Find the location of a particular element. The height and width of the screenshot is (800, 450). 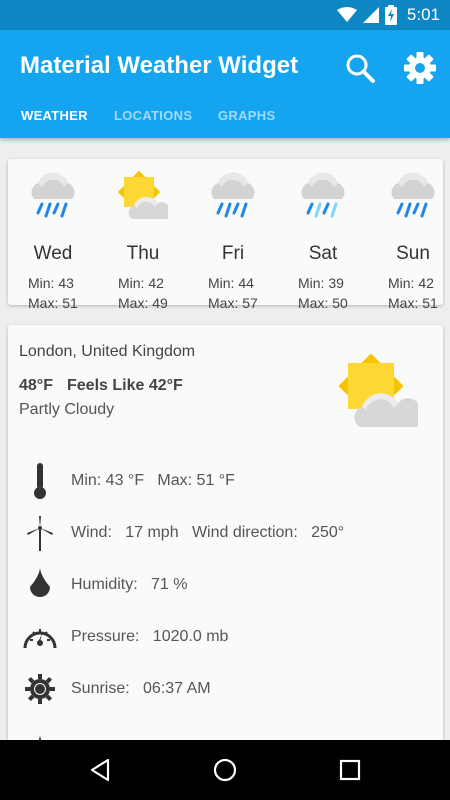

detail-row-pressure: Pressure: 1020.0 mb is located at coordinates (225, 637).